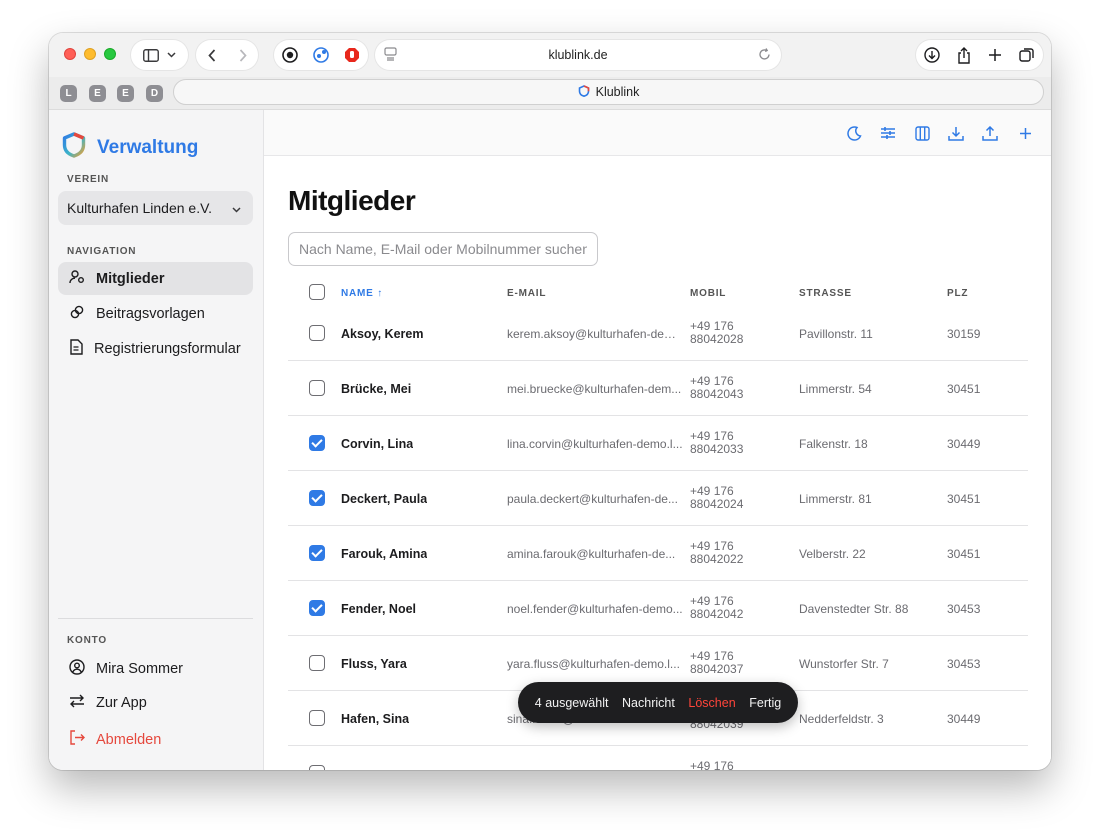  What do you see at coordinates (154, 93) in the screenshot?
I see `pinned-tab-d: D` at bounding box center [154, 93].